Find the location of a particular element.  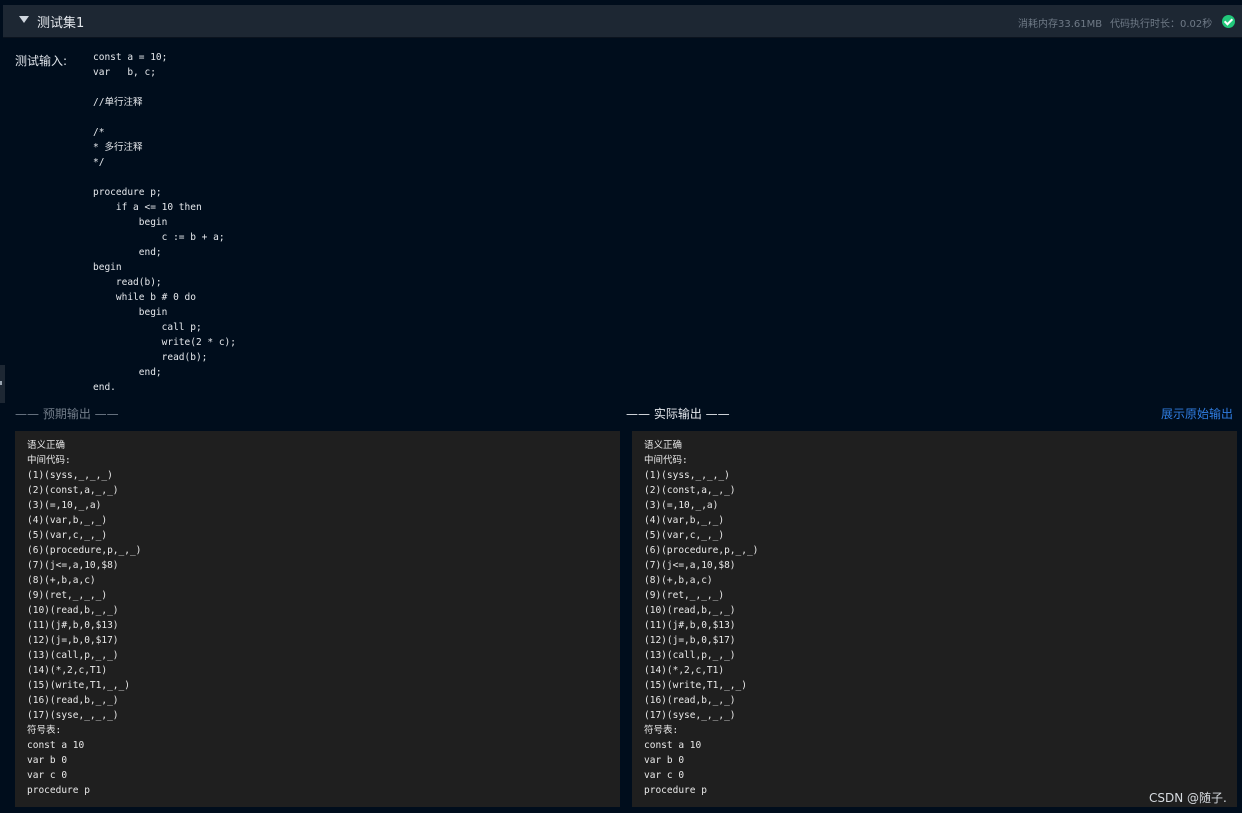

watermark: CSDN @随子. is located at coordinates (1188, 798).